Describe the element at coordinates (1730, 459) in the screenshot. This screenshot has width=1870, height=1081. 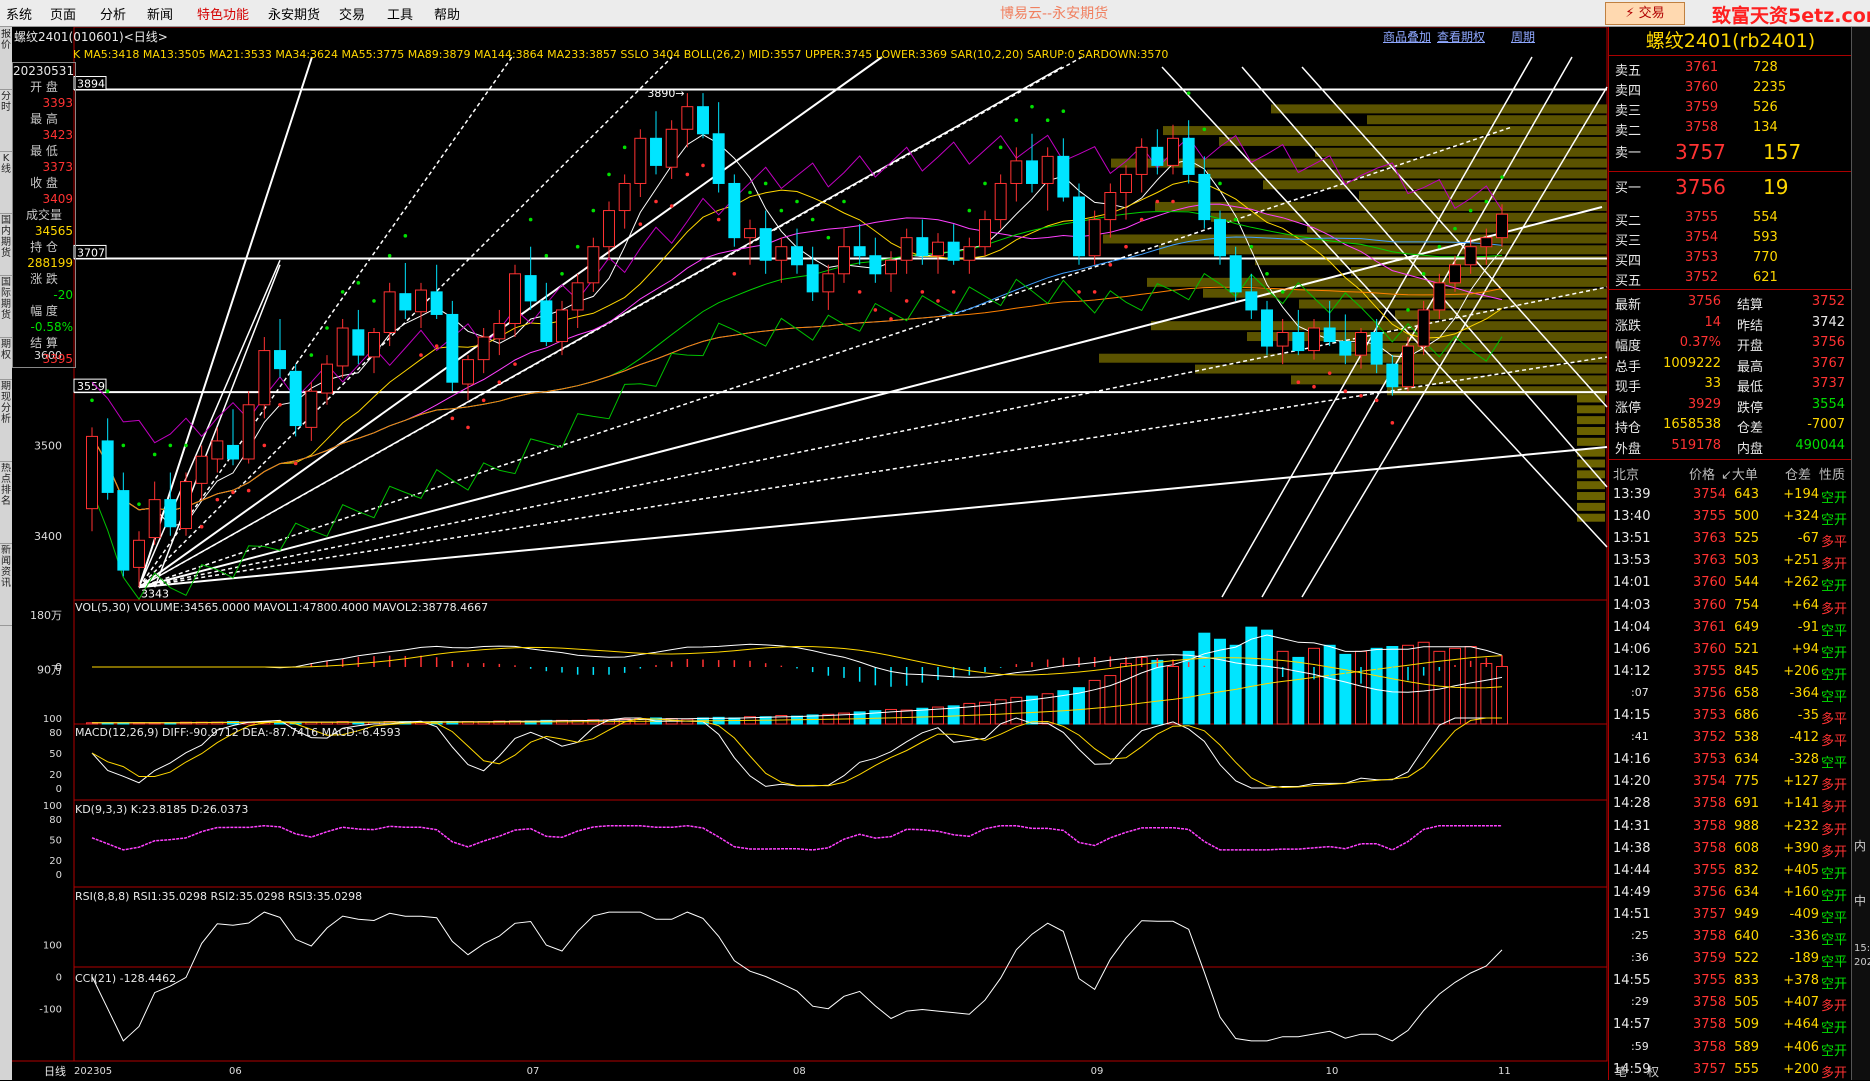
I see `divider` at that location.